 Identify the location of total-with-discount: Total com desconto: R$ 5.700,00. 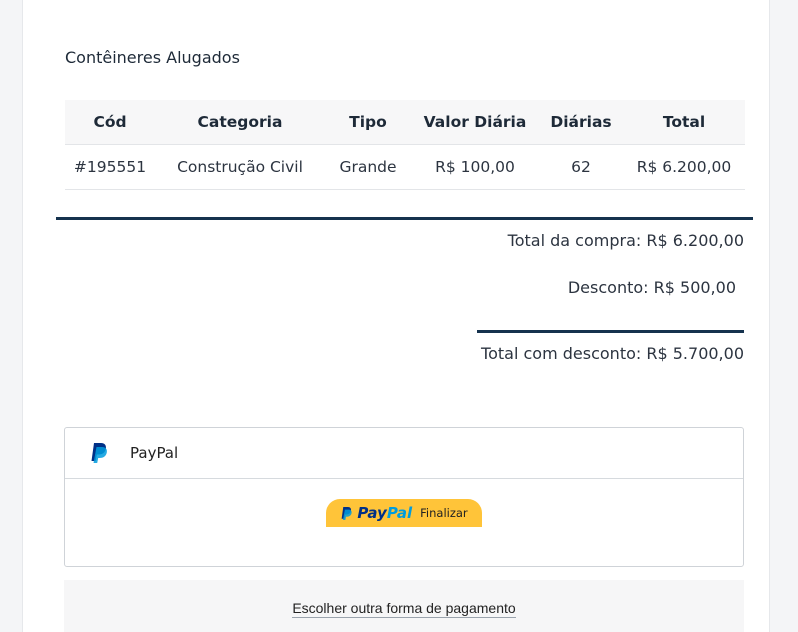
(612, 353).